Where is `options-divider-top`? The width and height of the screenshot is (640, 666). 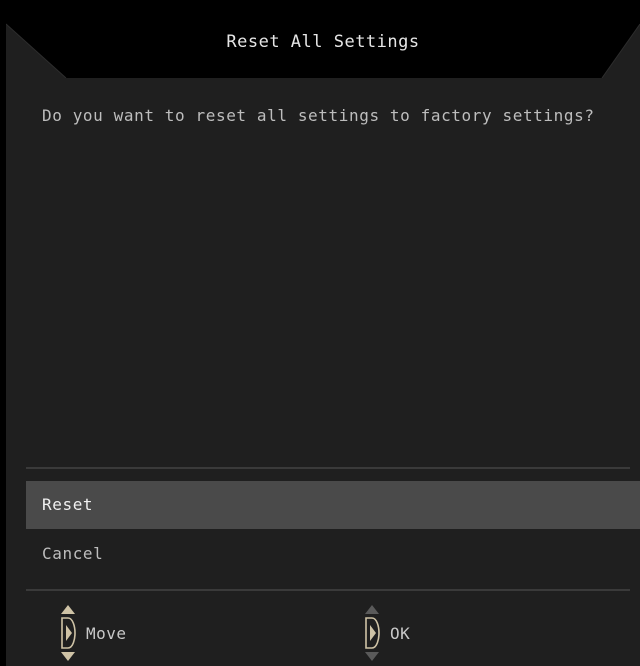
options-divider-top is located at coordinates (328, 468).